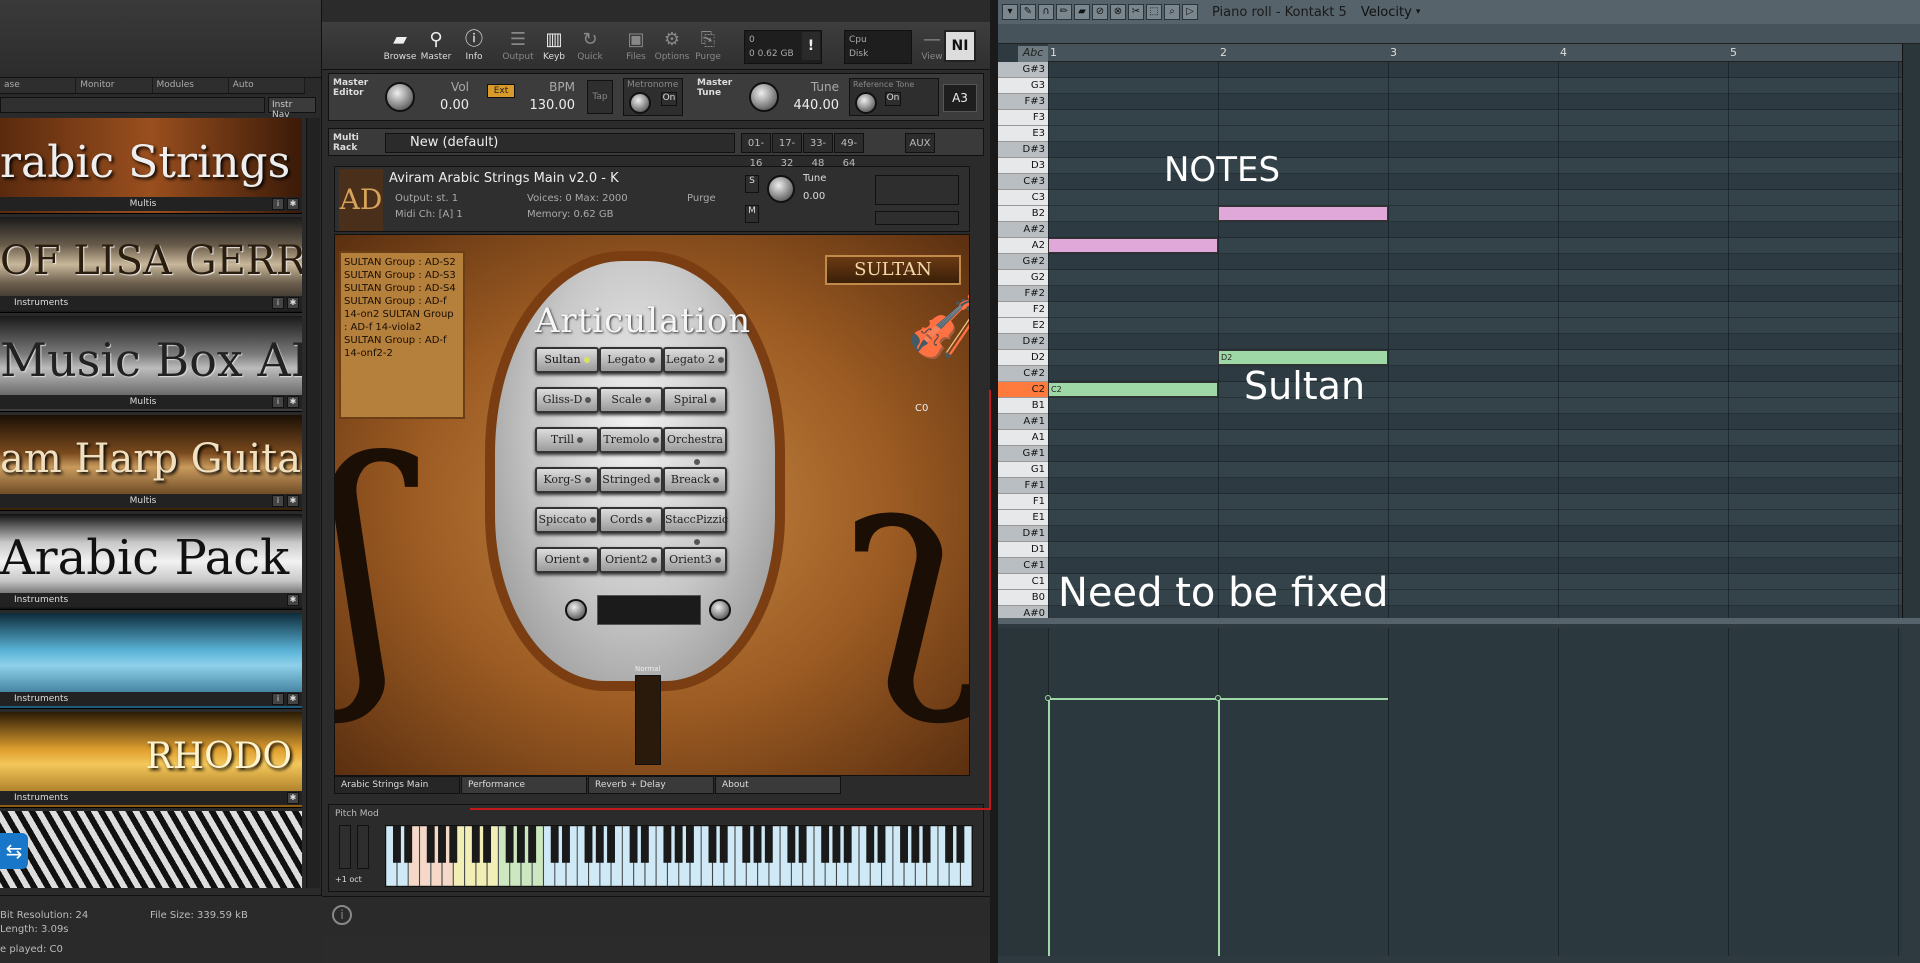 The width and height of the screenshot is (1920, 963). I want to click on midi-channel-text: Midi Ch: [A] 1, so click(429, 214).